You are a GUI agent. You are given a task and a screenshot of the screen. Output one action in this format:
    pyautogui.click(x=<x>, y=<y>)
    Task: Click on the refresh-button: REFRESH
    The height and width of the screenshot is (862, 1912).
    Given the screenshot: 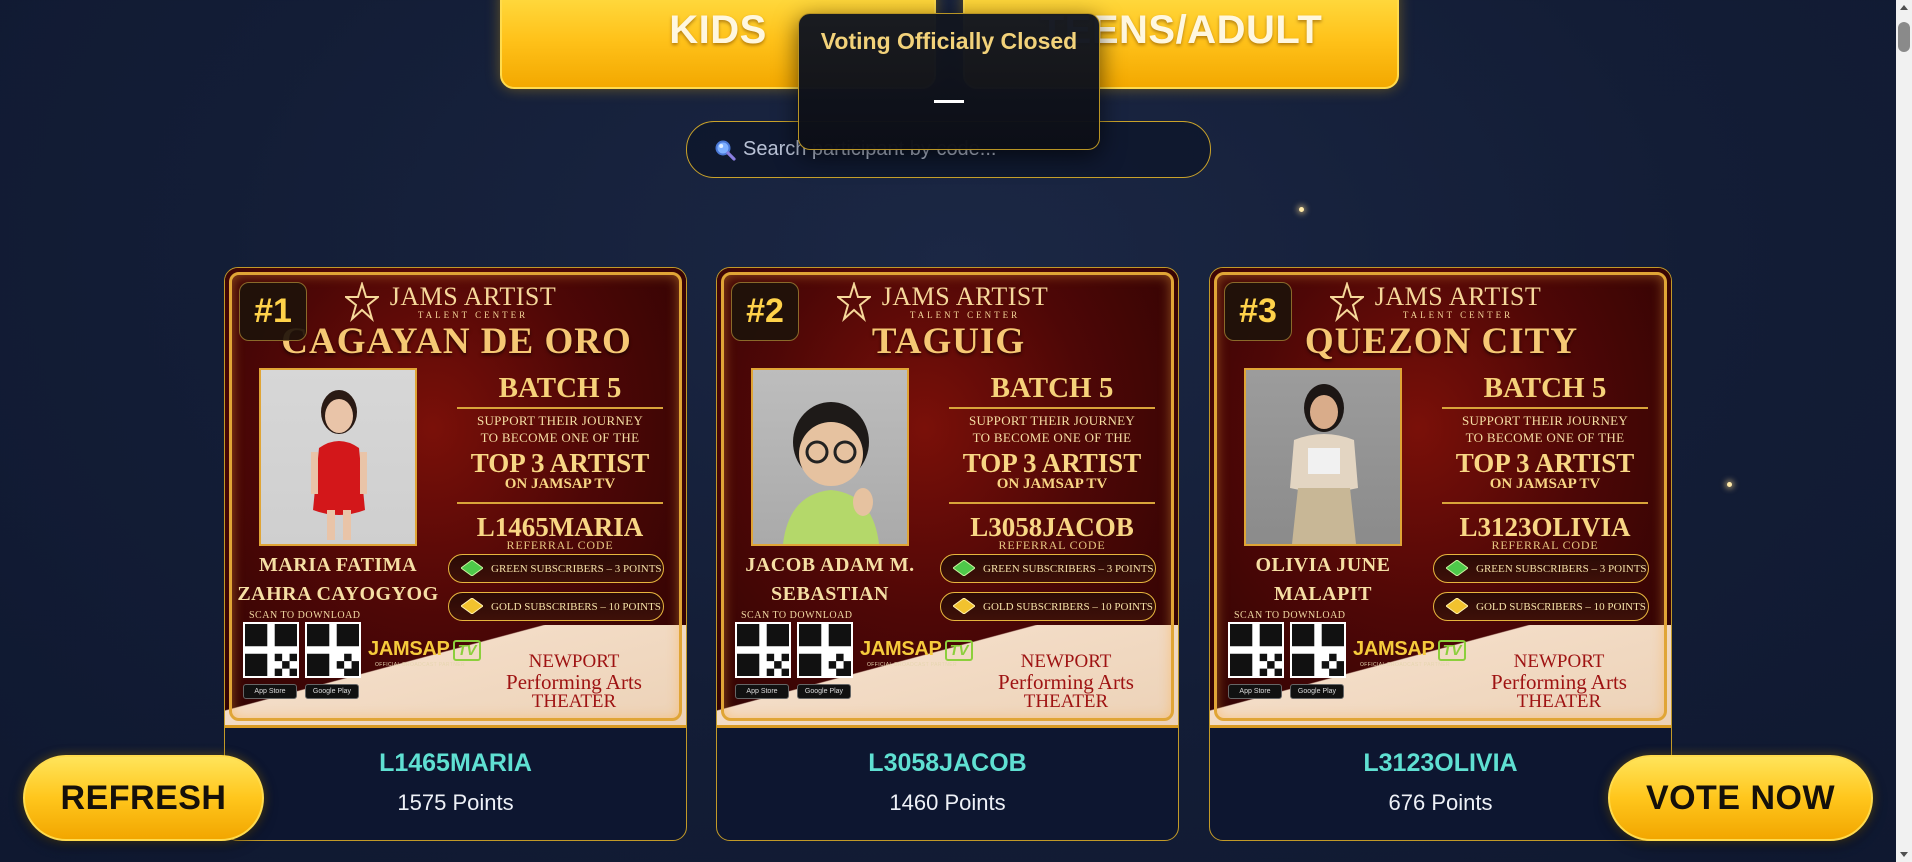 What is the action you would take?
    pyautogui.click(x=143, y=798)
    